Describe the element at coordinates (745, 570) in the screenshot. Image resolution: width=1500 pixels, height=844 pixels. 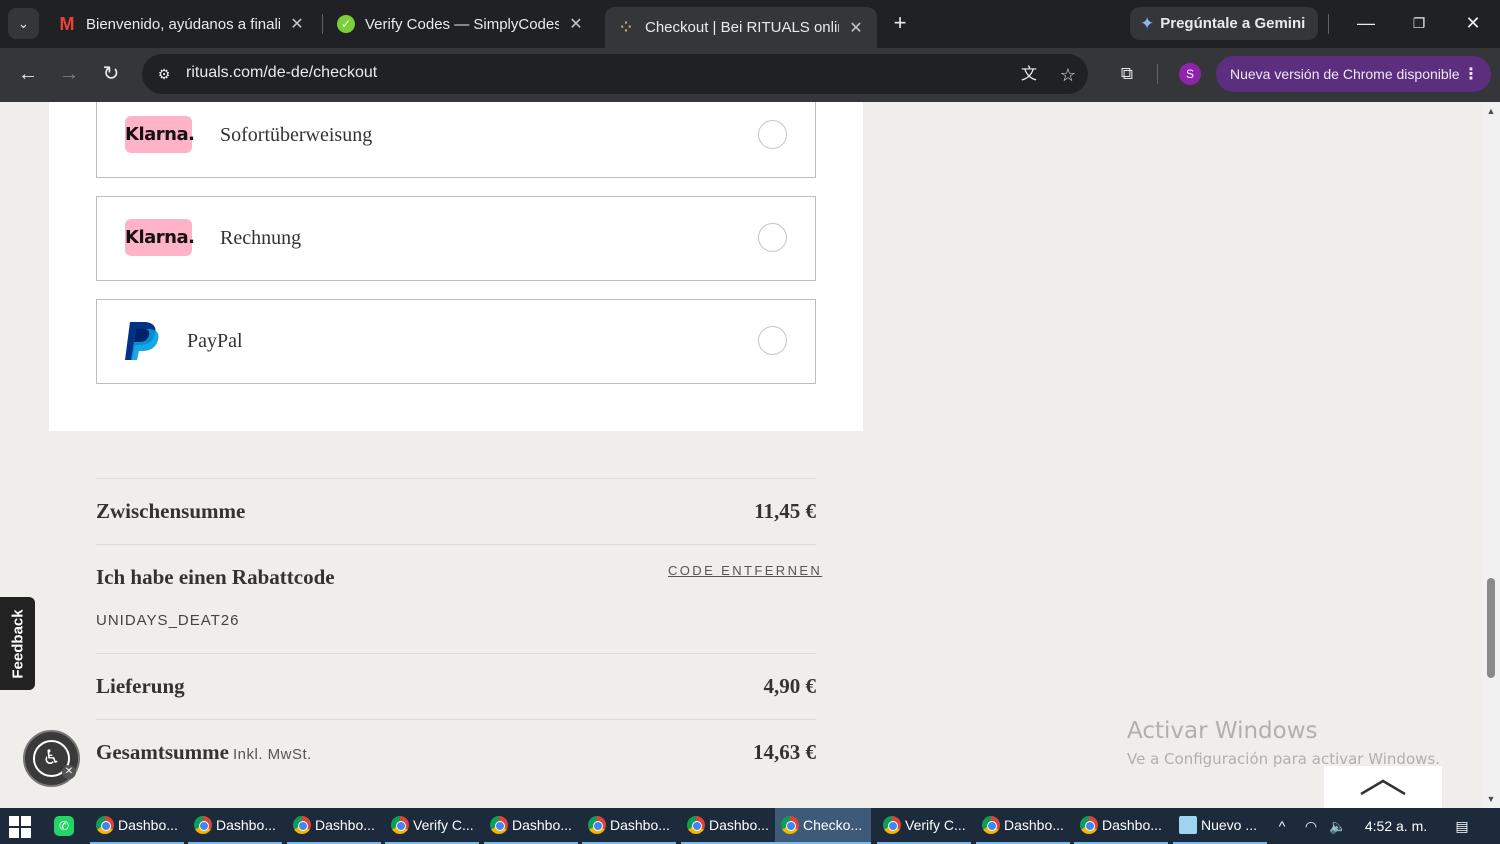
I see `remove-code-link: CODE ENTFERNEN` at that location.